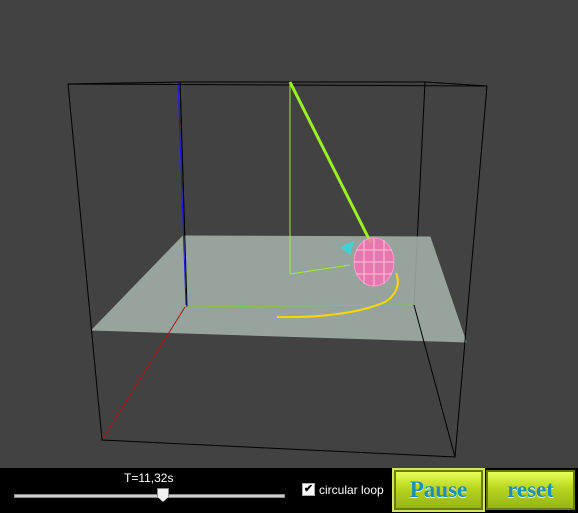 The width and height of the screenshot is (578, 513). I want to click on slider-track, so click(149, 496).